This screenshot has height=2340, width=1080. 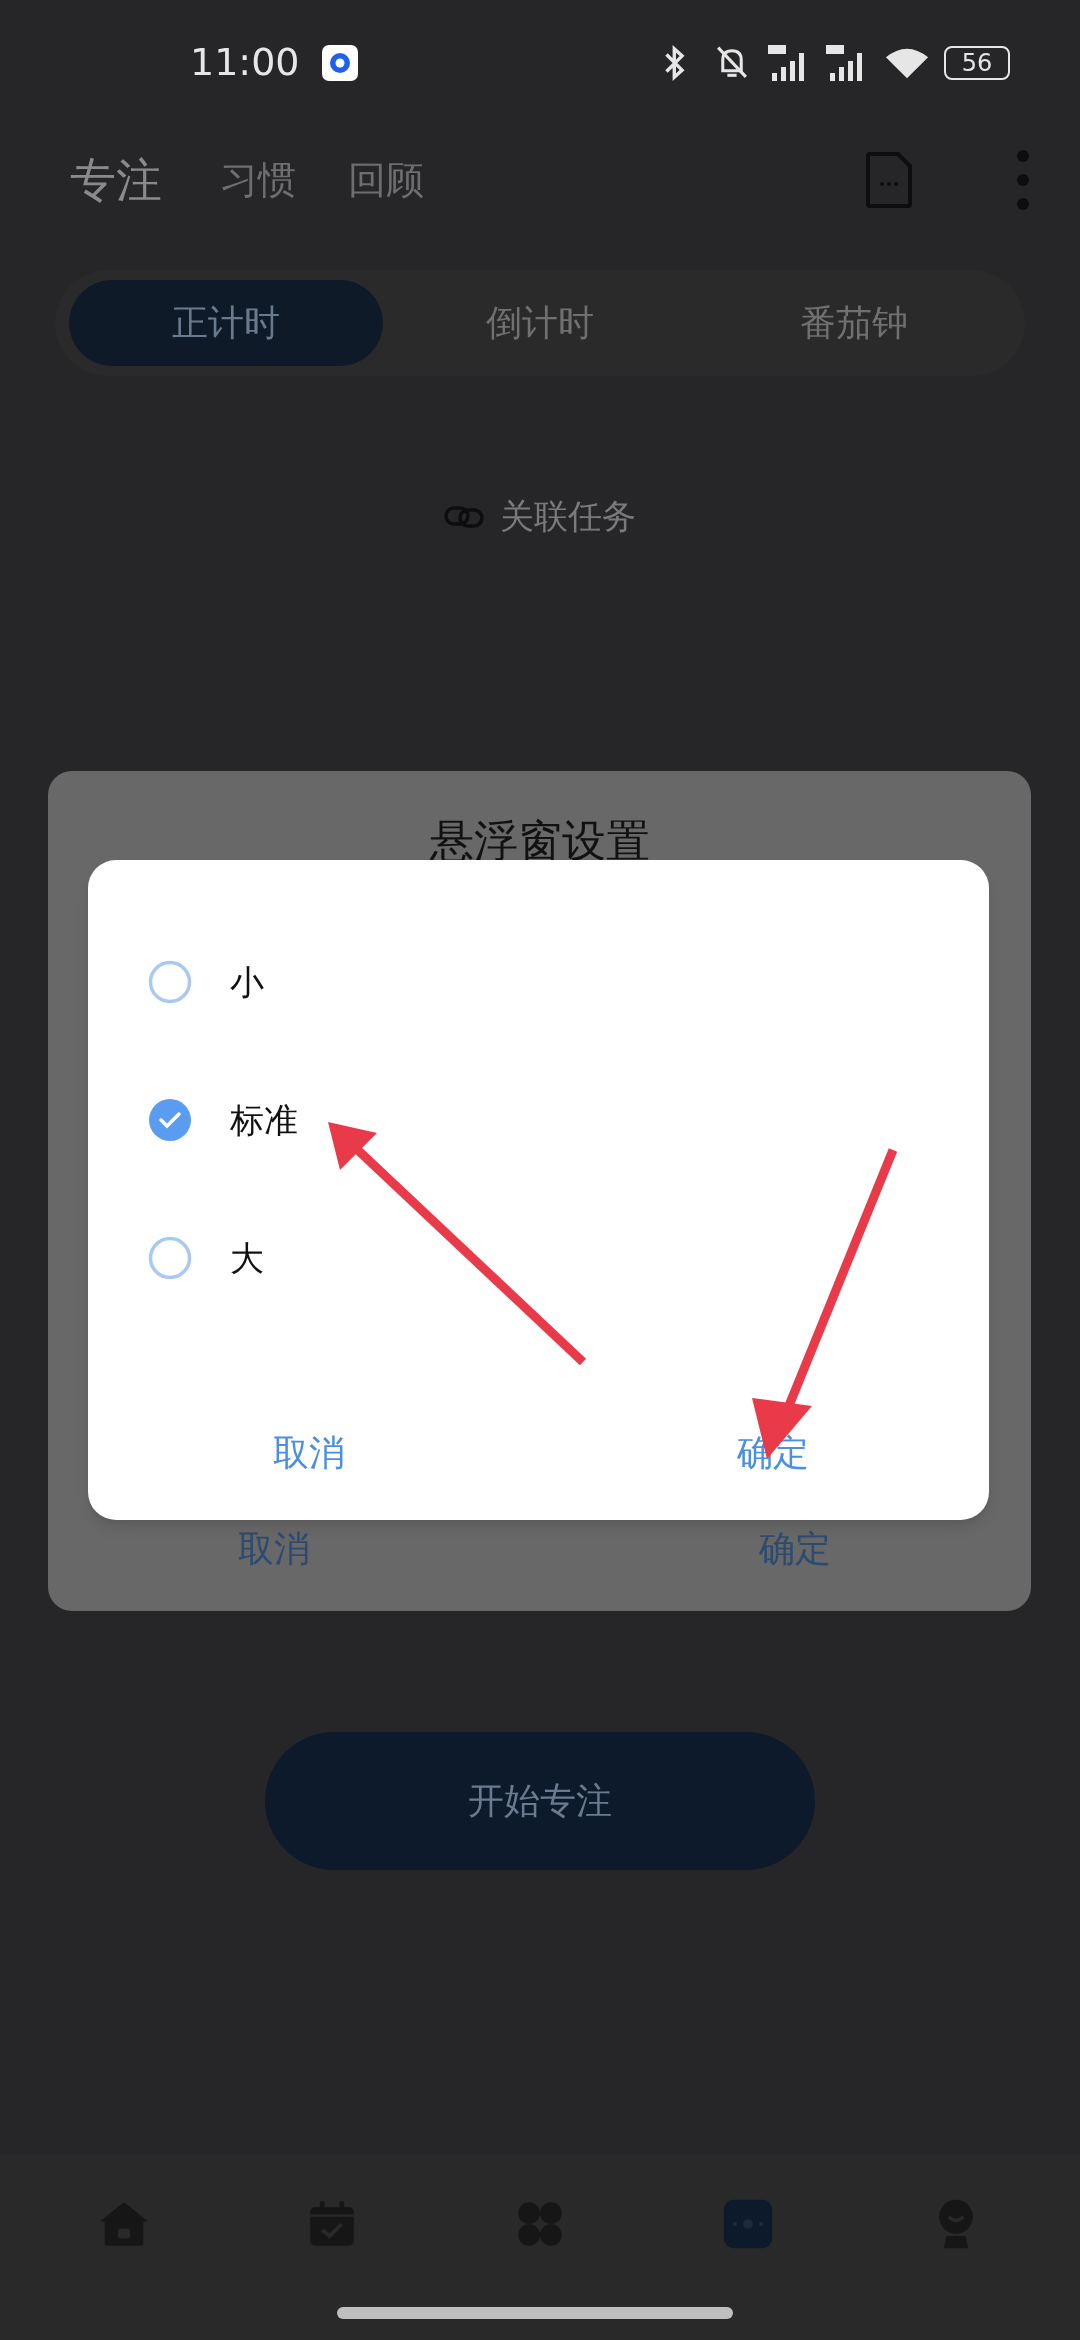 I want to click on mode-tab: 倒计时, so click(x=540, y=323).